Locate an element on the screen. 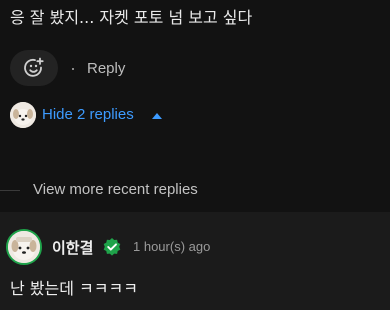 Image resolution: width=390 pixels, height=310 pixels. reply-button: Reply is located at coordinates (106, 68).